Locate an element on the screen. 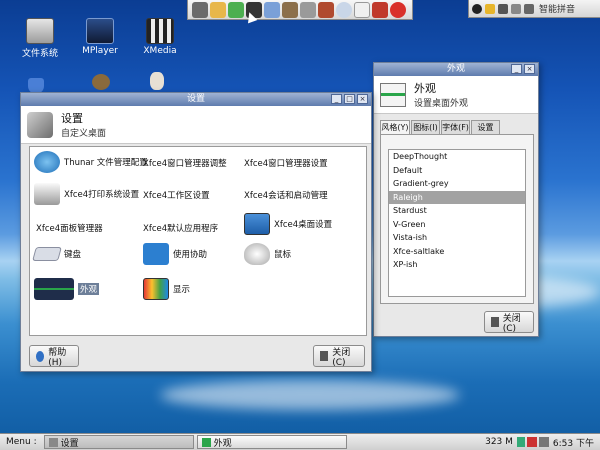 The width and height of the screenshot is (600, 450). menu-button: Menu : is located at coordinates (20, 442).